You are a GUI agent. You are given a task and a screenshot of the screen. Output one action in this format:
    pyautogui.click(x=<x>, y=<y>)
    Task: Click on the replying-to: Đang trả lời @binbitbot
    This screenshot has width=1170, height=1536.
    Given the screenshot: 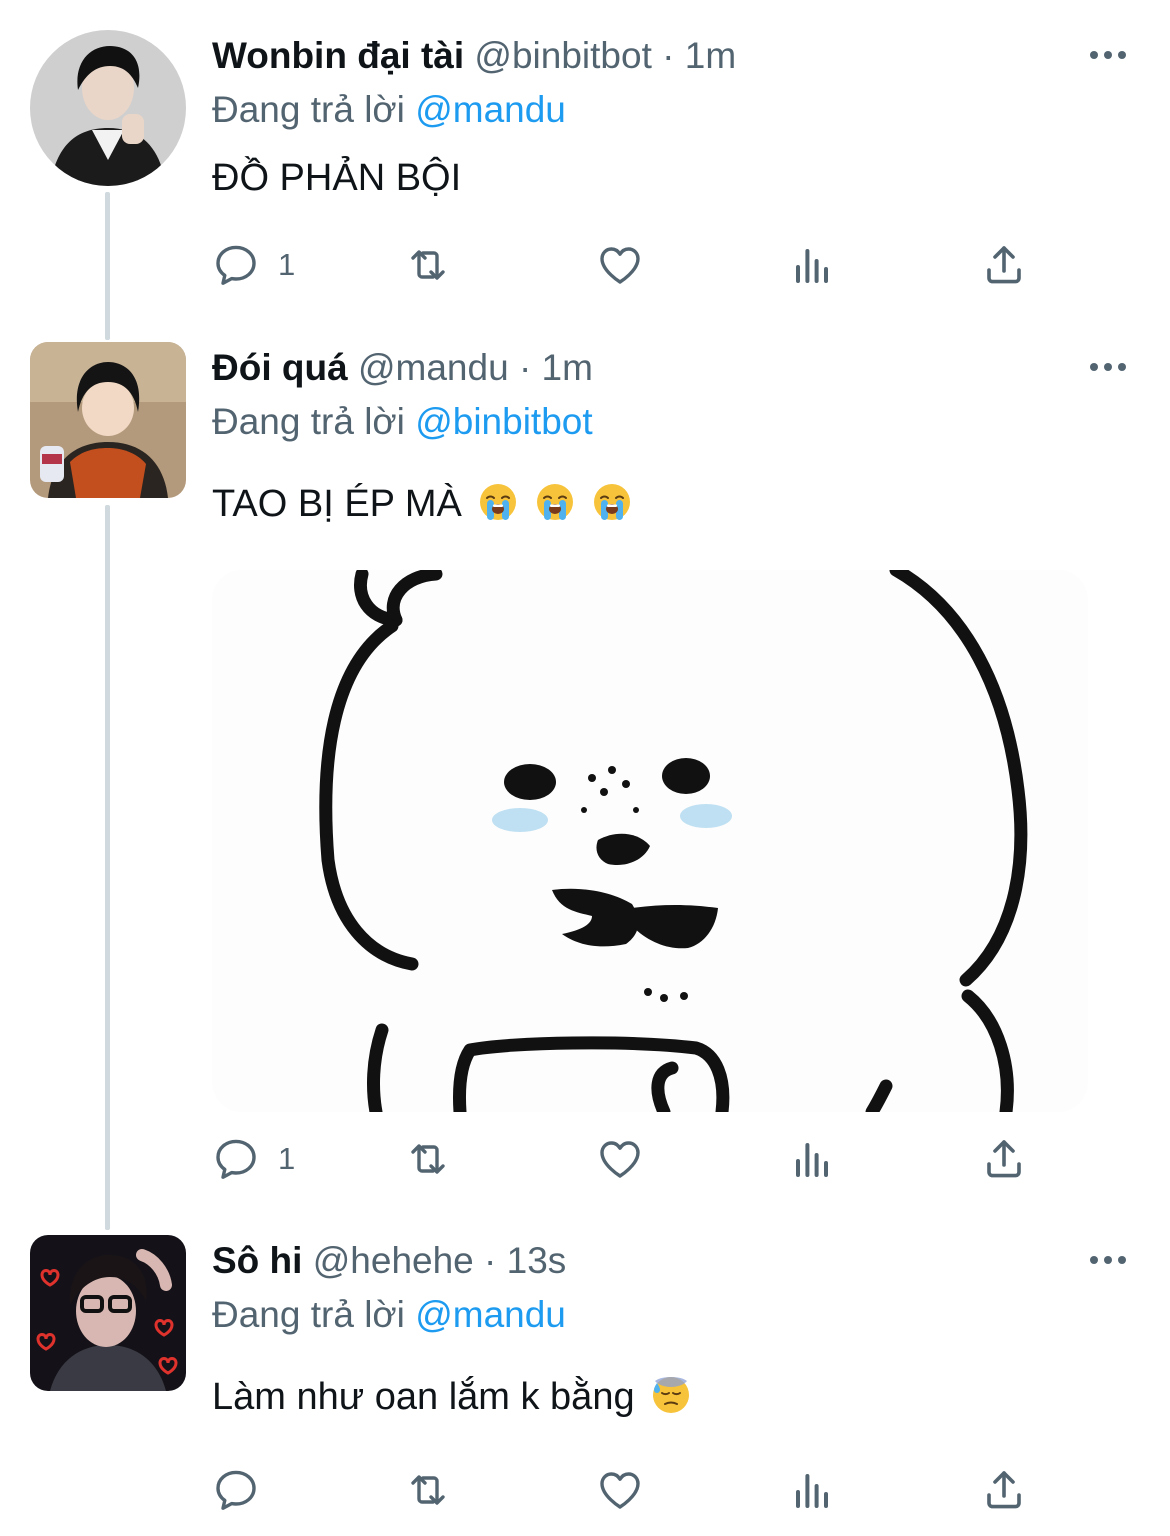 What is the action you would take?
    pyautogui.click(x=402, y=422)
    